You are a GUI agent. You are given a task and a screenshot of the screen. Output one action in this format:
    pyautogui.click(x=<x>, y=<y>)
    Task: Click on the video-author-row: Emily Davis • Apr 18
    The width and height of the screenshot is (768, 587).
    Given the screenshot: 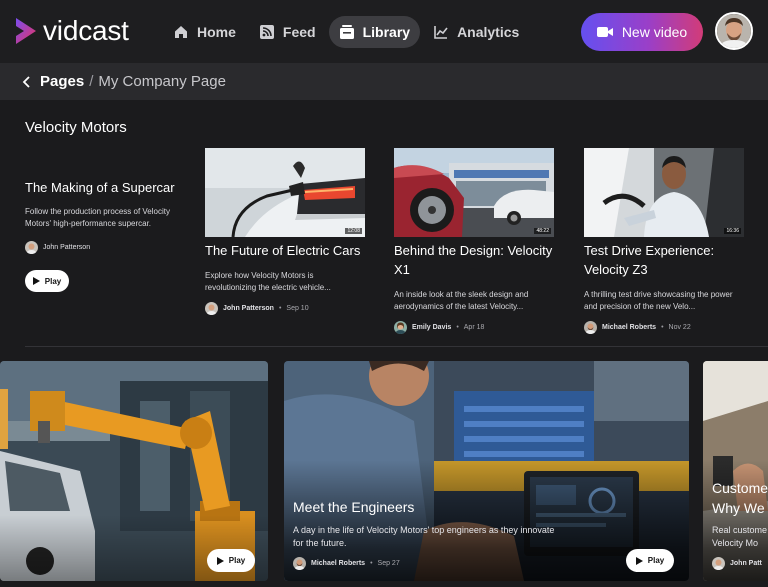 What is the action you would take?
    pyautogui.click(x=474, y=327)
    